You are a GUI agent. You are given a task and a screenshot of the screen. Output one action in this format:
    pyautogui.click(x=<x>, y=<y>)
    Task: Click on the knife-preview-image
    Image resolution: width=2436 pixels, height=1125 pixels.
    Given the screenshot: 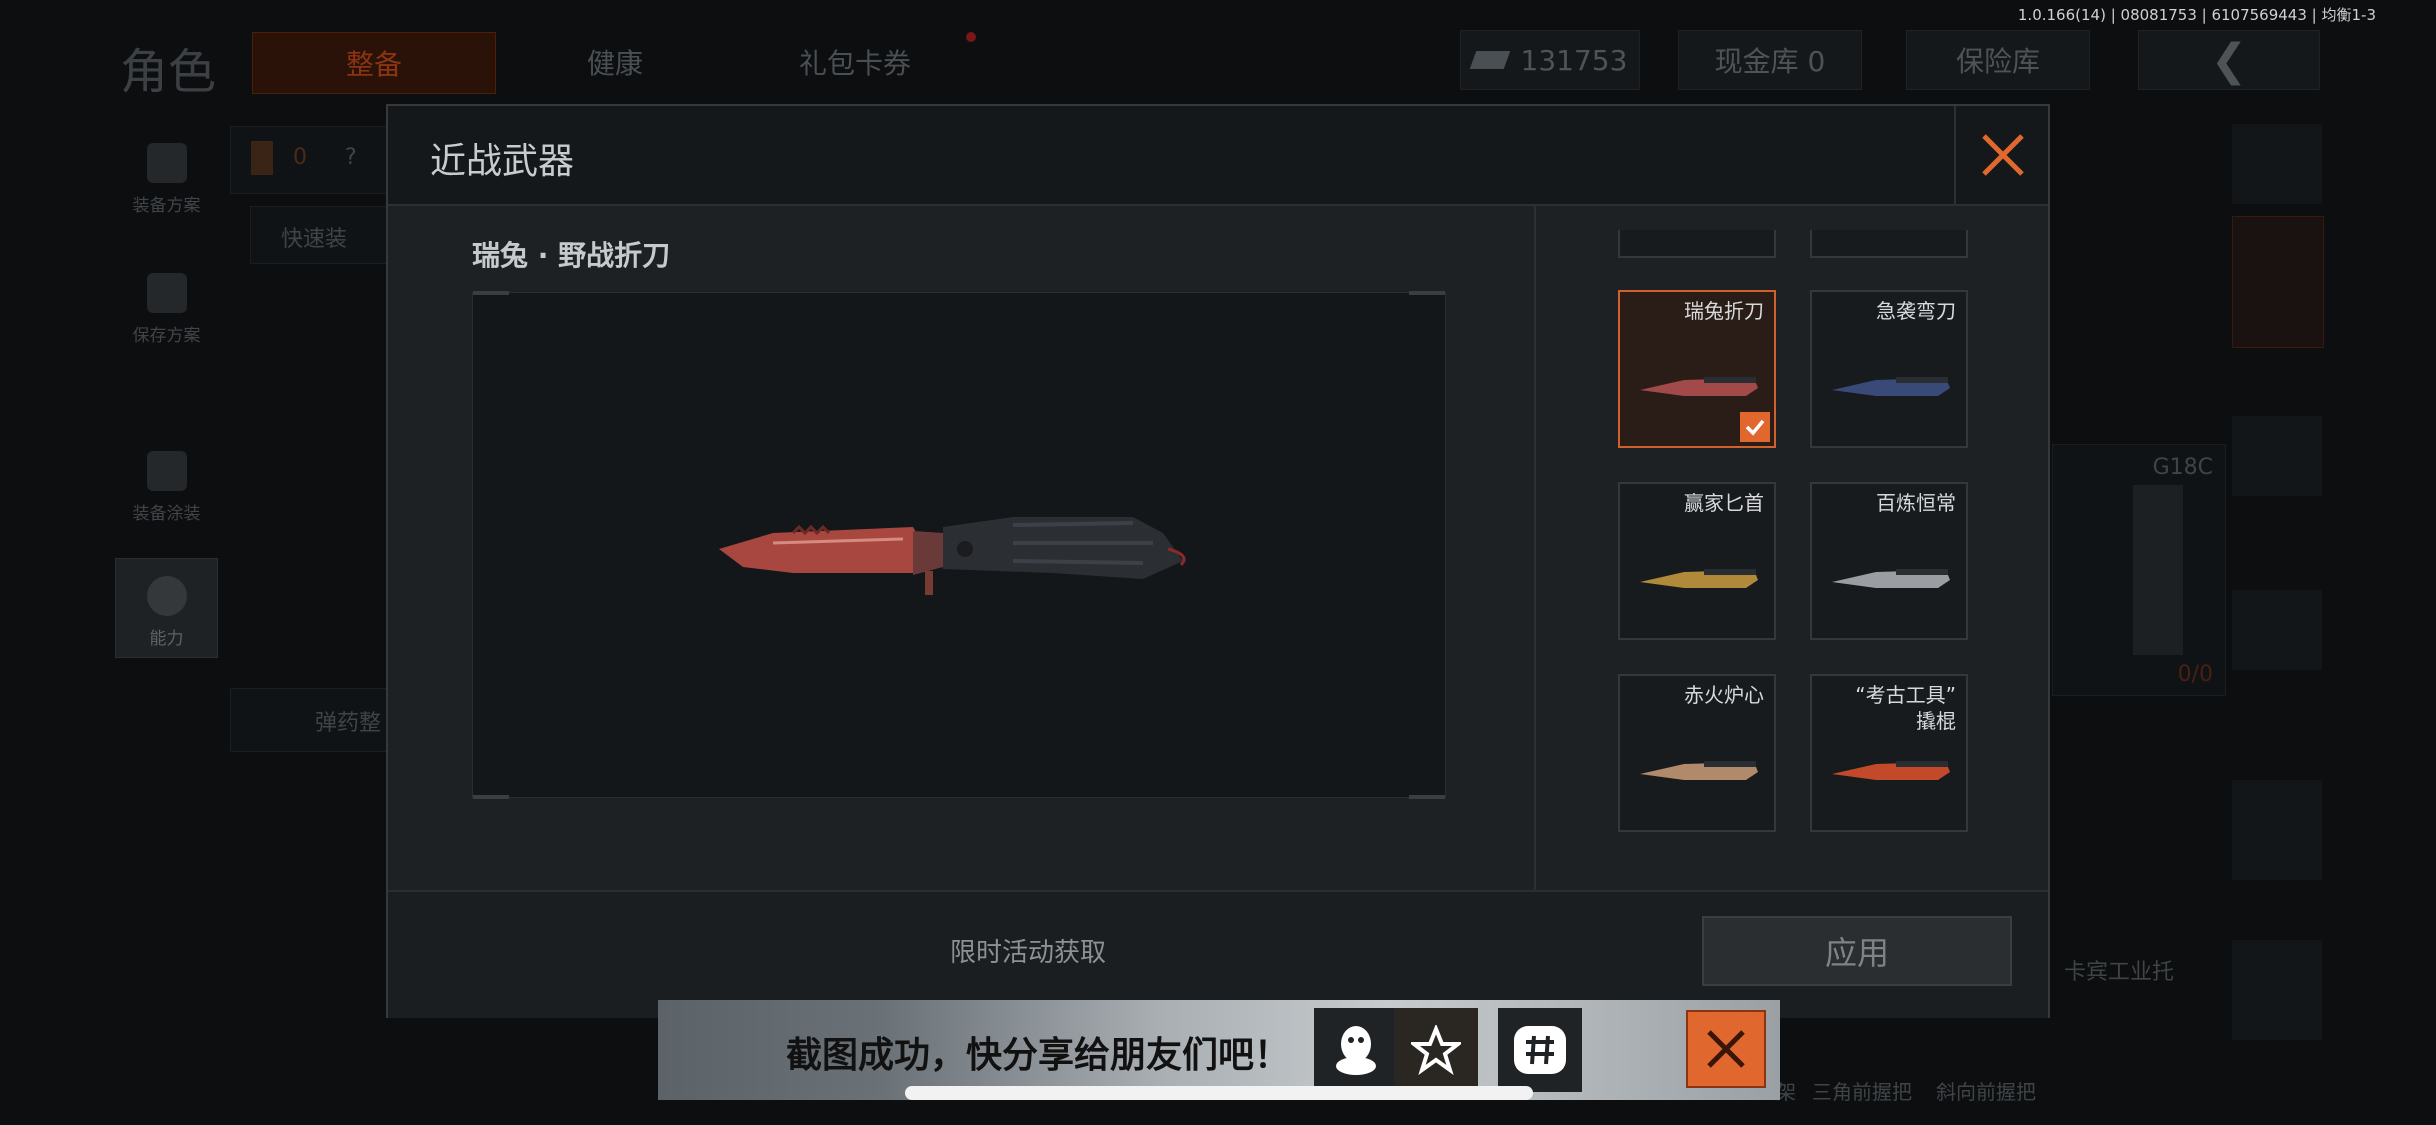 What is the action you would take?
    pyautogui.click(x=952, y=556)
    